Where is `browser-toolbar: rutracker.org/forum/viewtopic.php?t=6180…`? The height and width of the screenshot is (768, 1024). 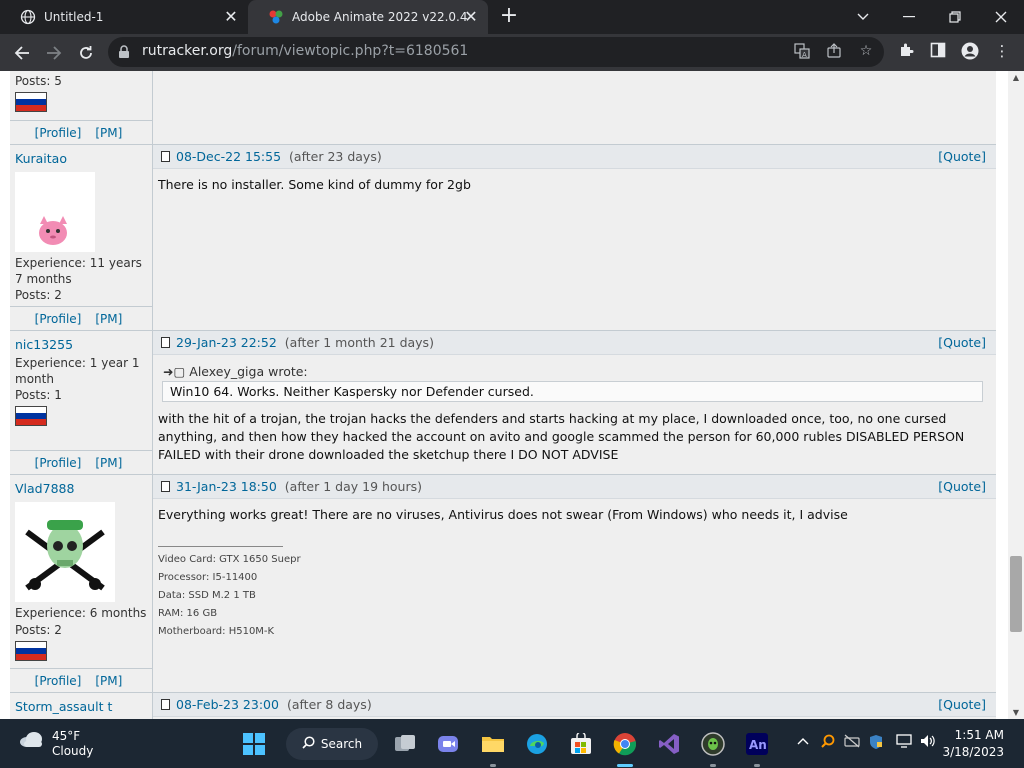 browser-toolbar: rutracker.org/forum/viewtopic.php?t=6180… is located at coordinates (512, 52).